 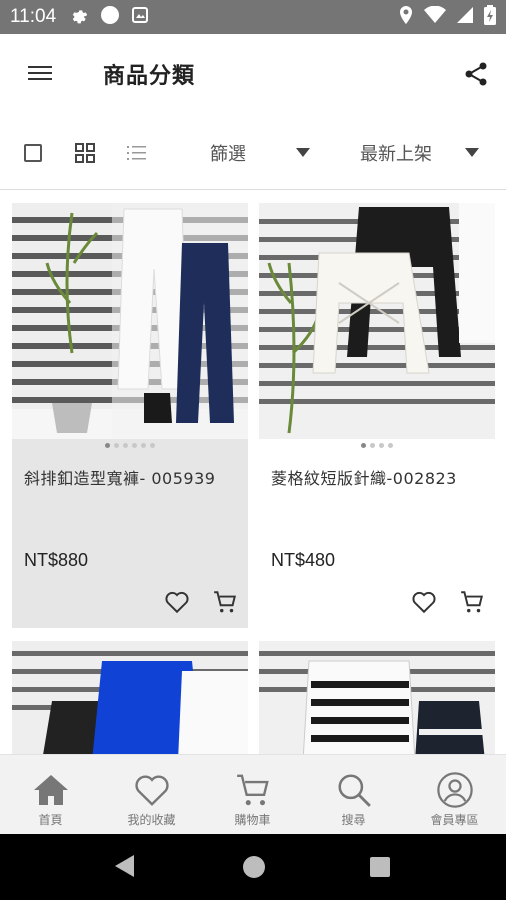 I want to click on page-title: 商品分類, so click(x=149, y=76).